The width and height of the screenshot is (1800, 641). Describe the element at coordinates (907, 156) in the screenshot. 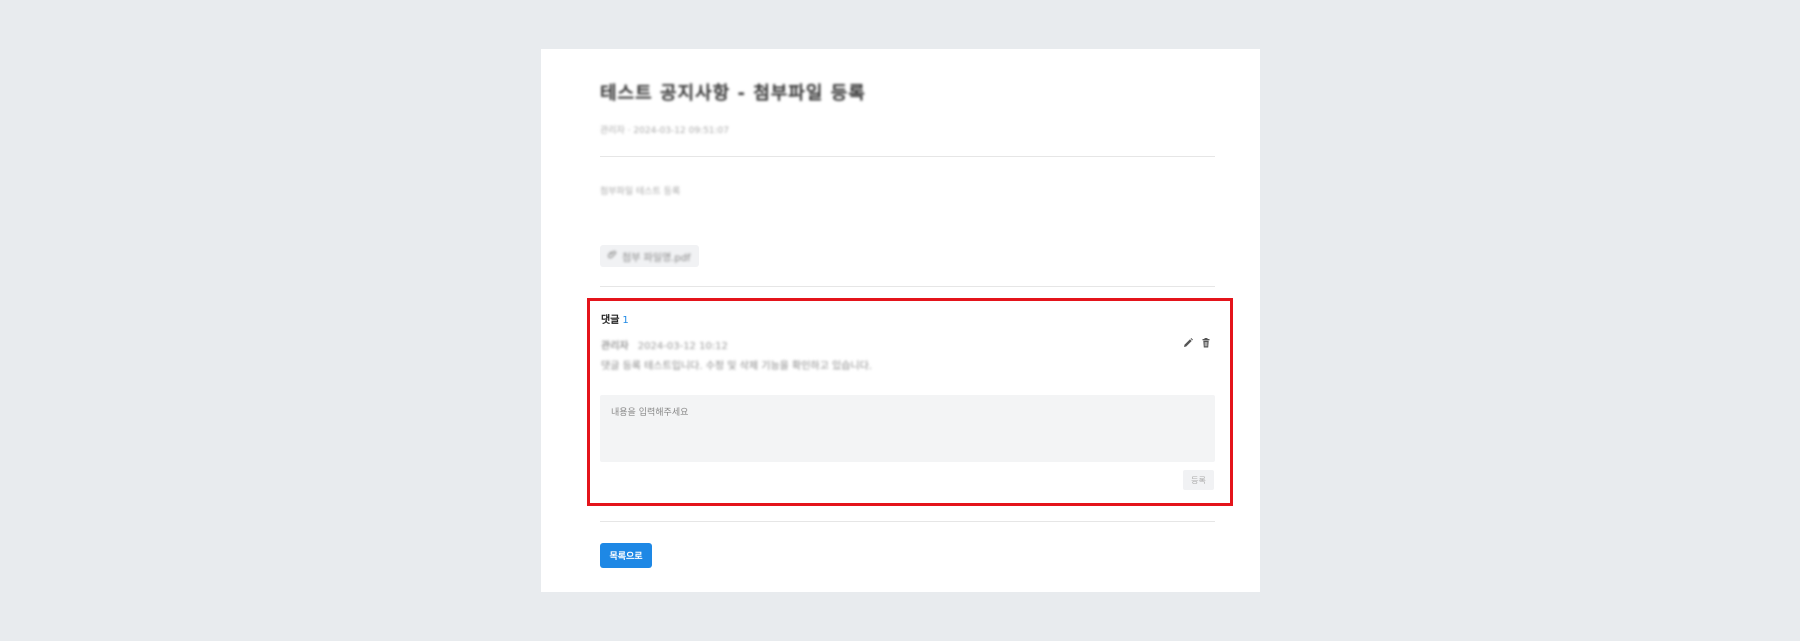

I see `header-divider` at that location.